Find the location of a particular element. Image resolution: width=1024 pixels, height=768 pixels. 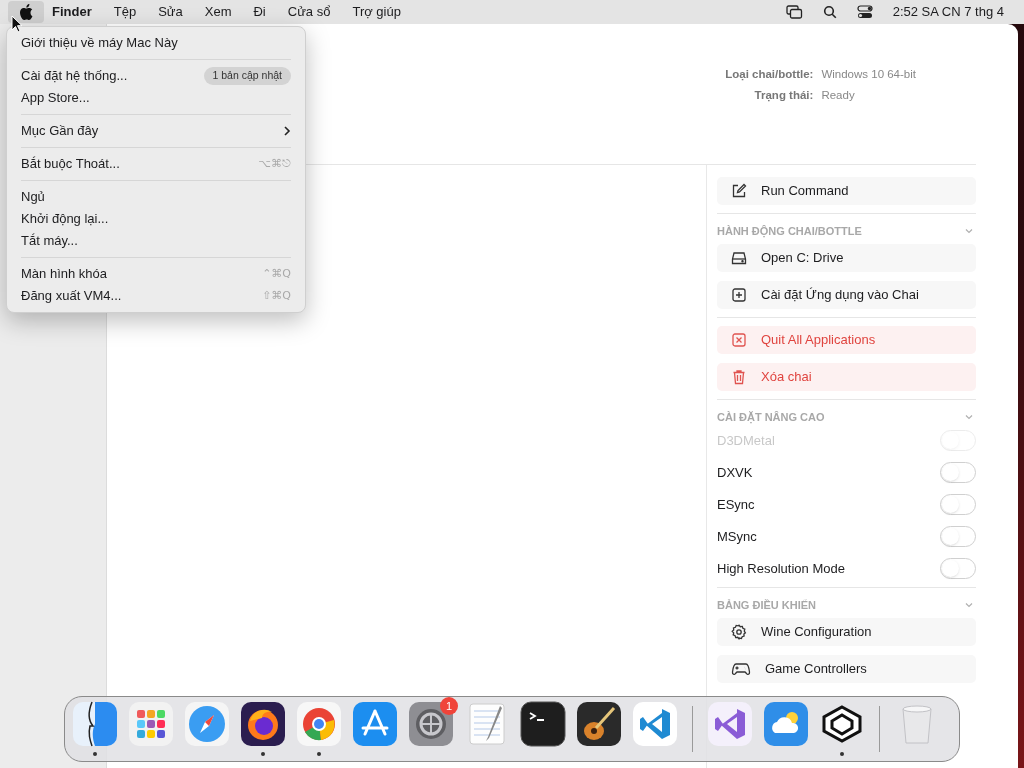

menu-item: Đăng xuất VM4... ⇧⌘Q is located at coordinates (156, 296).